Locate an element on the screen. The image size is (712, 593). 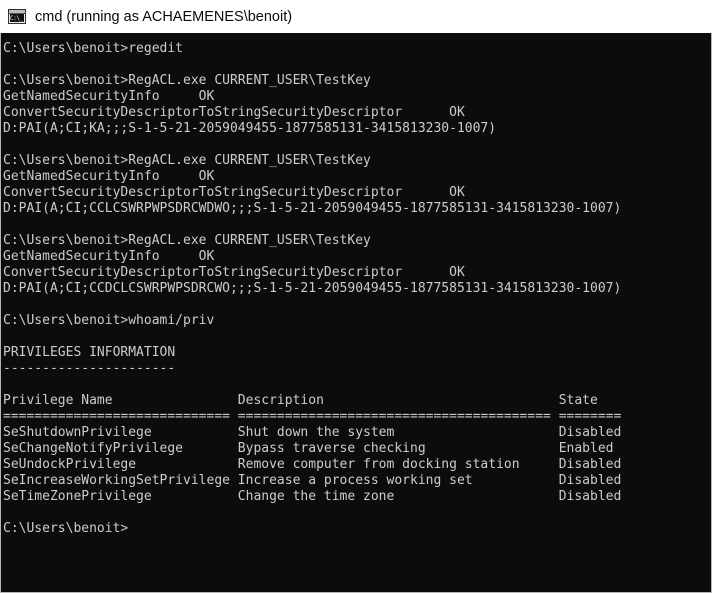
cmd-console-icon: C:\_ is located at coordinates (17, 16).